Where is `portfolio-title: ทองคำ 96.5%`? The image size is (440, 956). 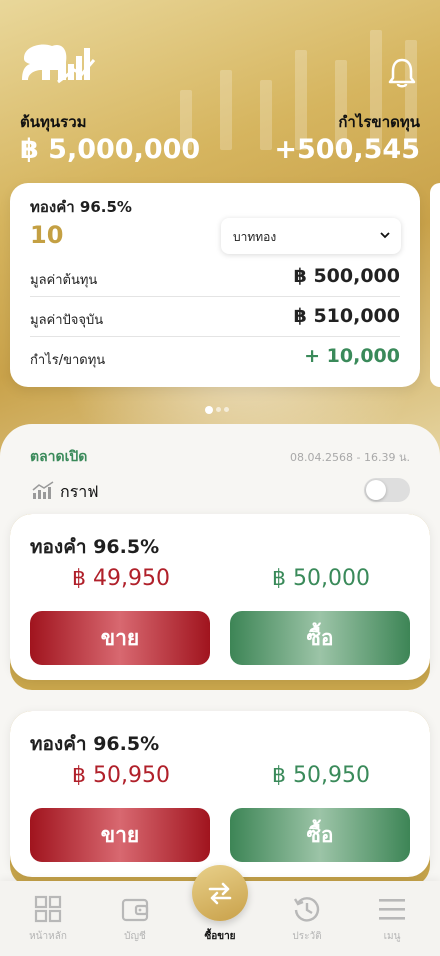
portfolio-title: ทองคำ 96.5% is located at coordinates (81, 207).